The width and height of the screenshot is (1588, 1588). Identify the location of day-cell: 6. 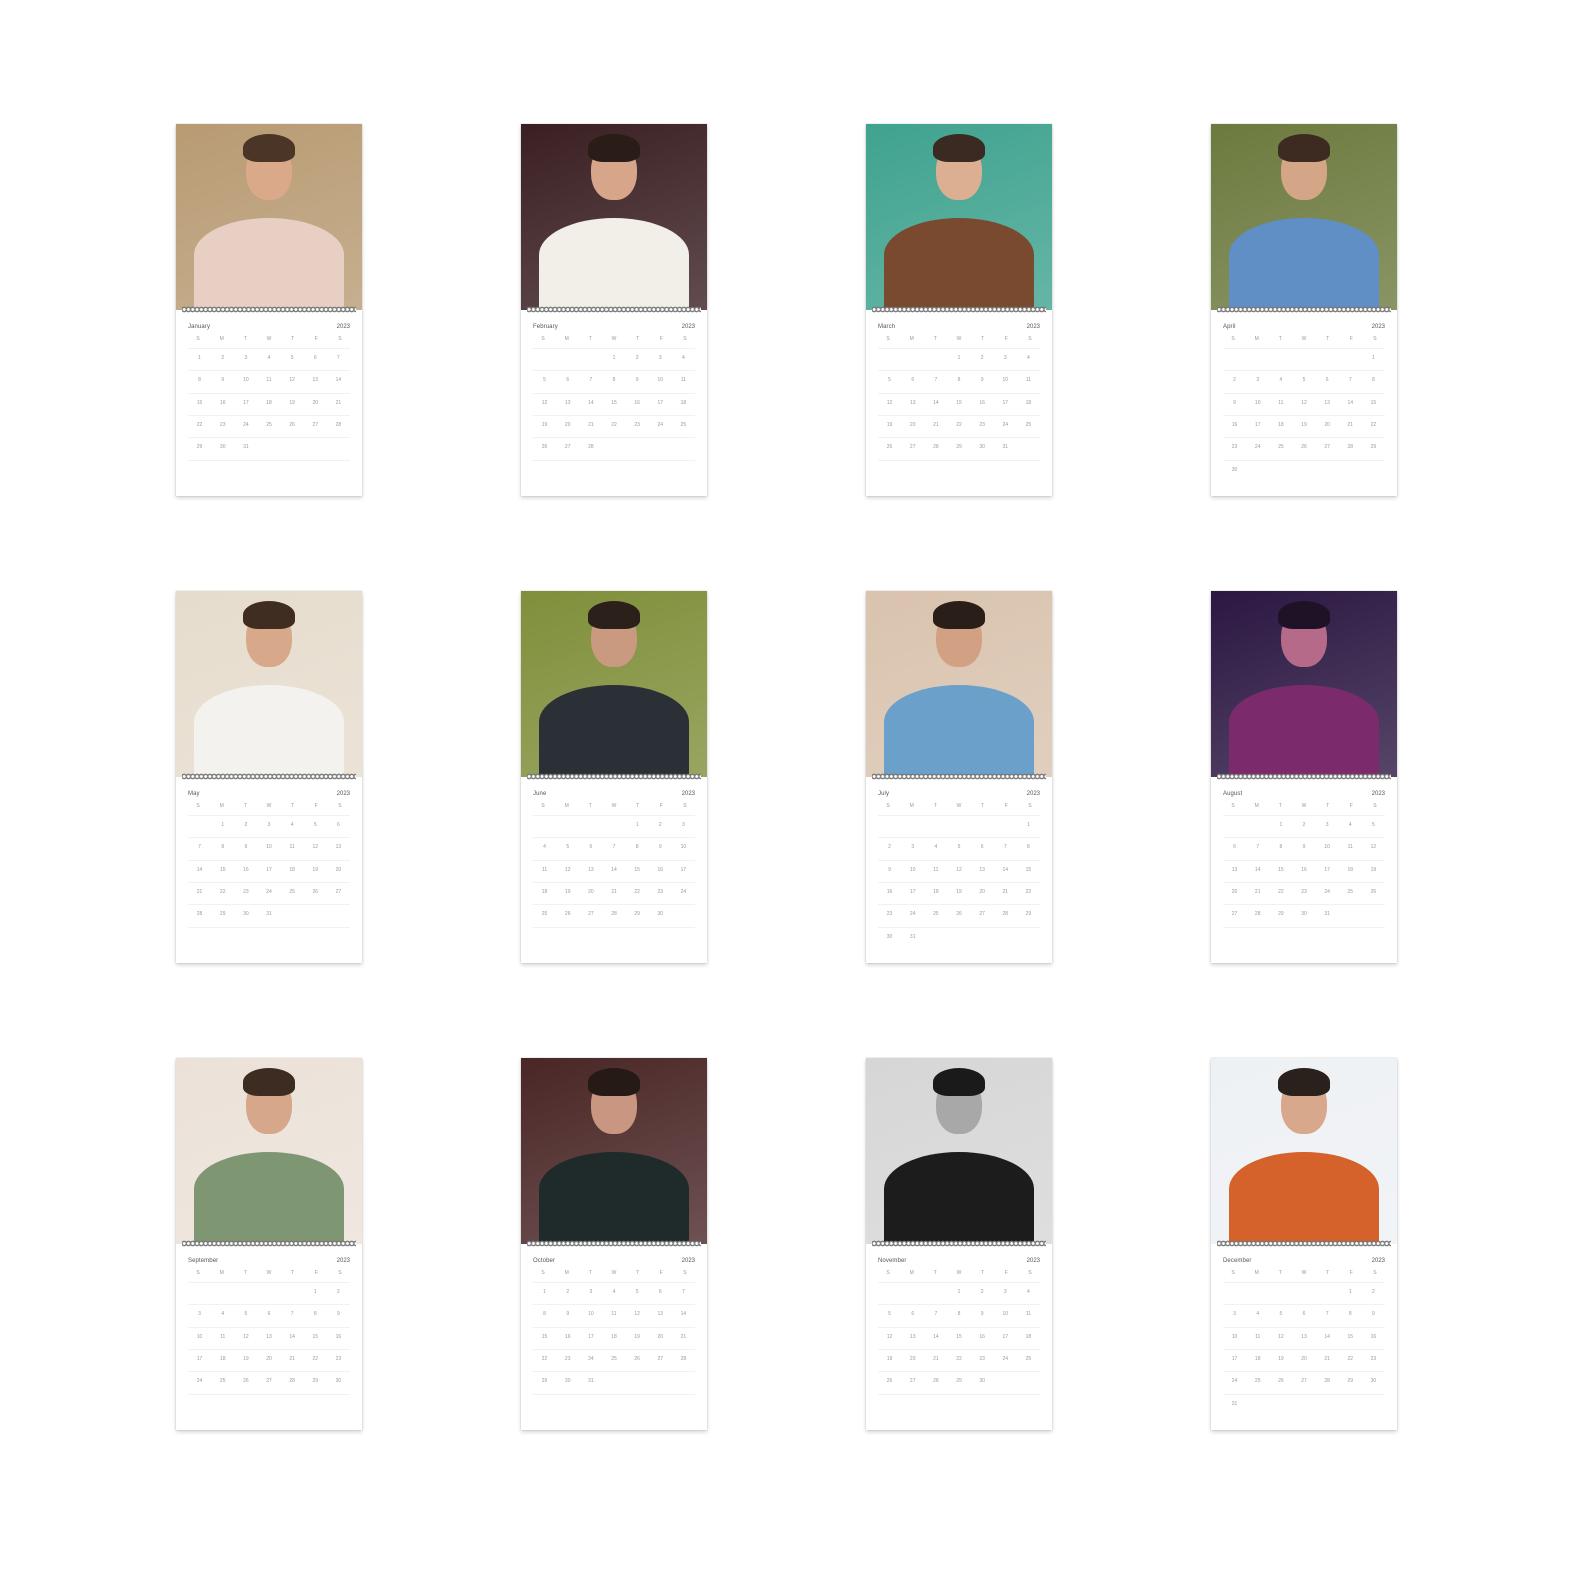
(338, 826).